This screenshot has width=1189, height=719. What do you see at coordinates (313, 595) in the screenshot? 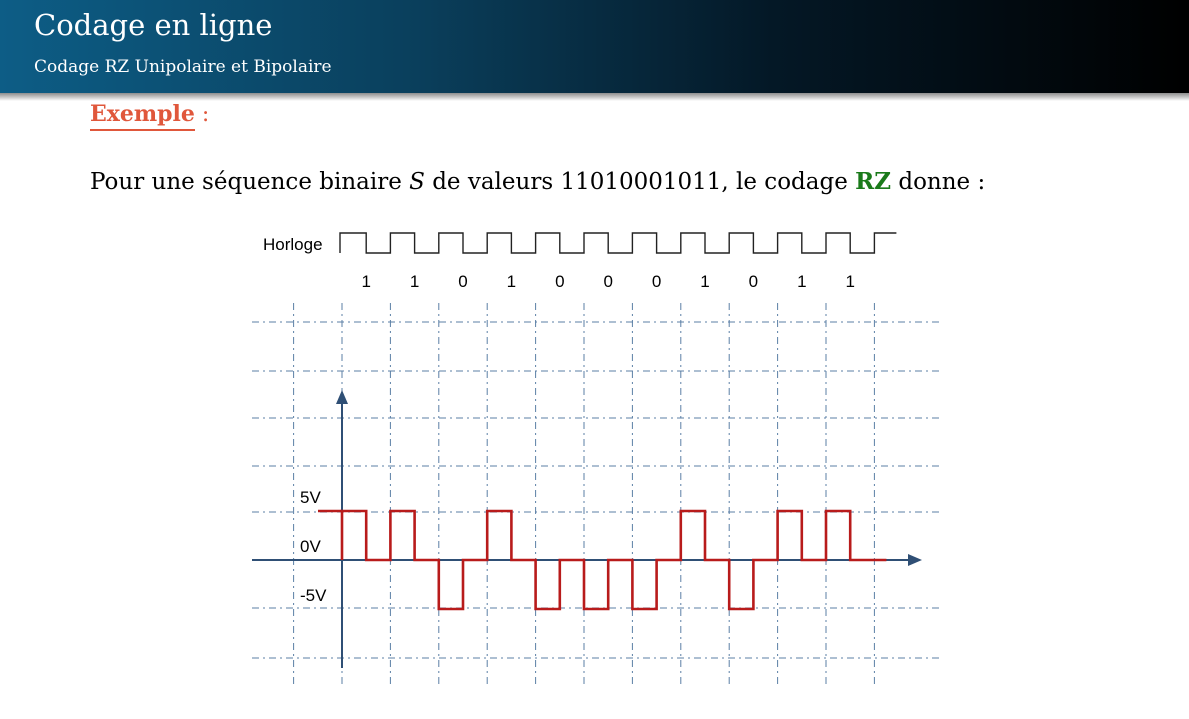
I see `y-tick-label: -5V` at bounding box center [313, 595].